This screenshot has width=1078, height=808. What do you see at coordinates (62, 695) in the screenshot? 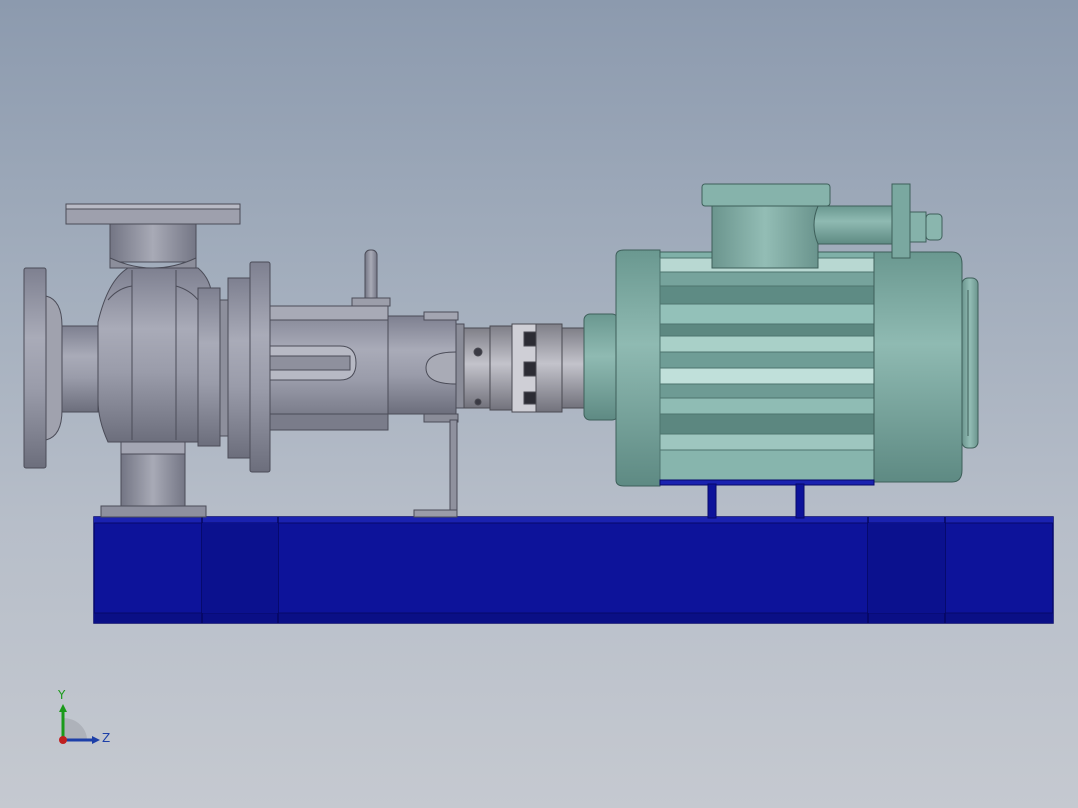
I see `y-axis-label: Y` at bounding box center [62, 695].